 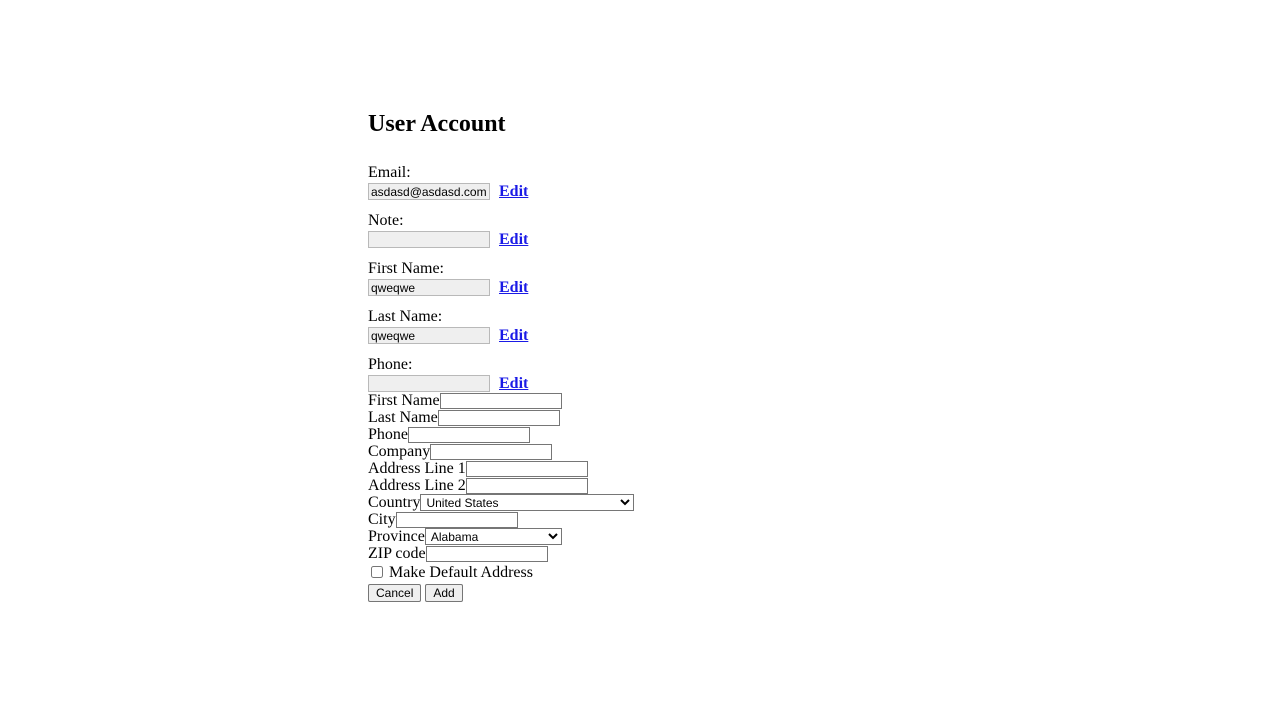 I want to click on form-row-city: City, so click(x=501, y=519).